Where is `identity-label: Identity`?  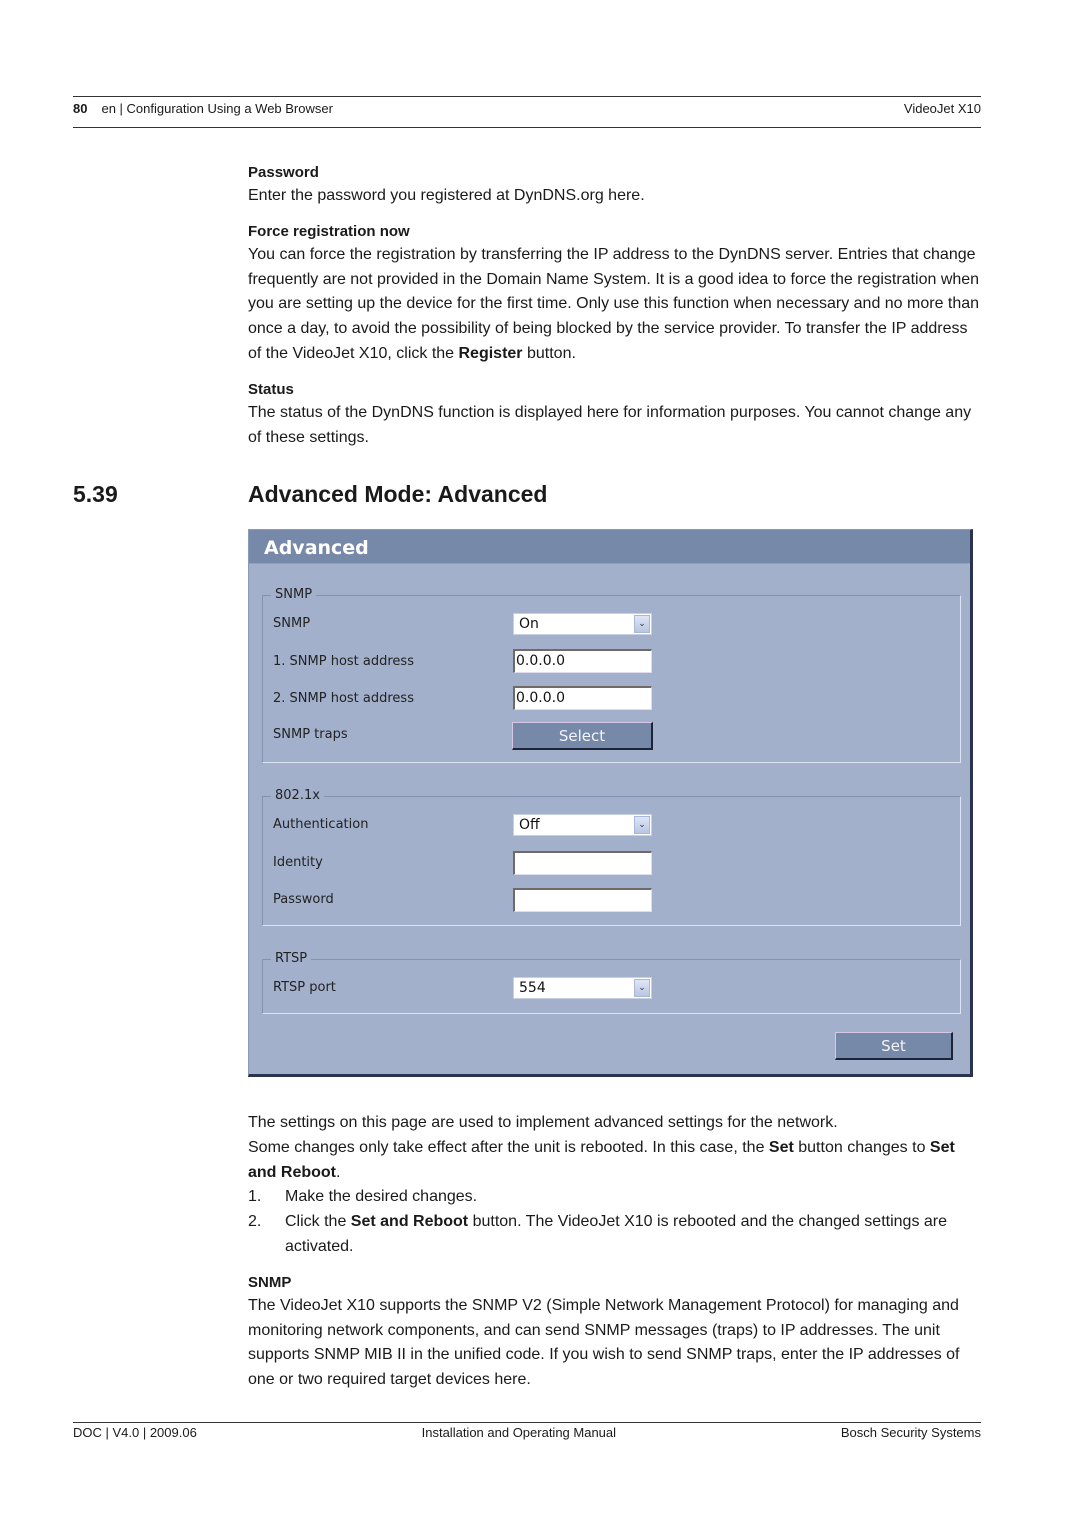 identity-label: Identity is located at coordinates (298, 862).